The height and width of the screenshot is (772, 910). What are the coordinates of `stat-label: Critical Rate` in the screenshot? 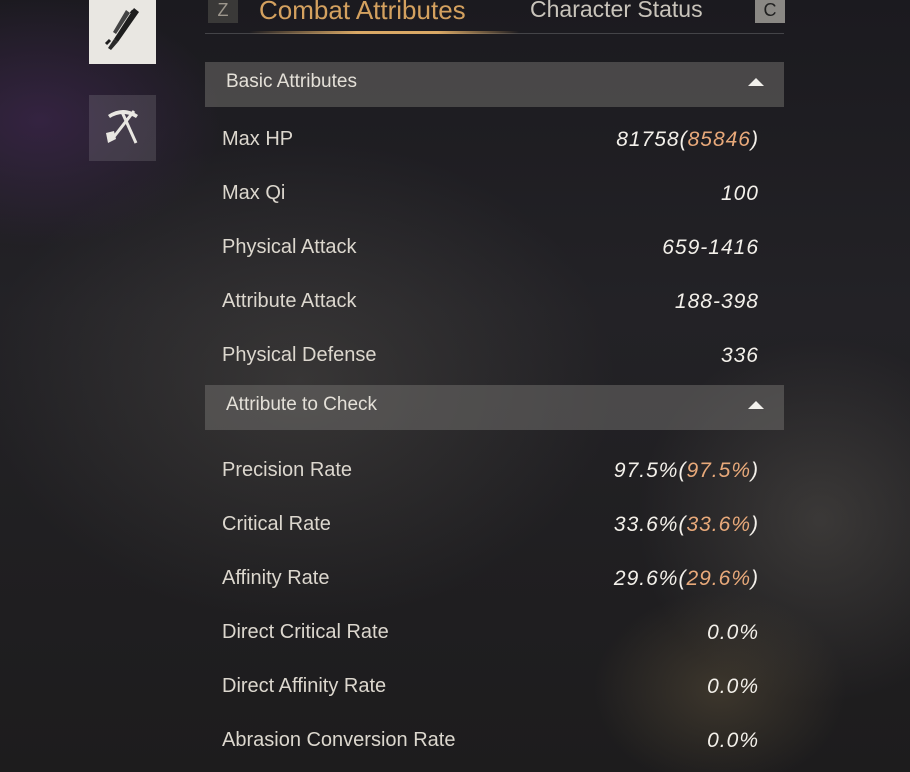 It's located at (276, 524).